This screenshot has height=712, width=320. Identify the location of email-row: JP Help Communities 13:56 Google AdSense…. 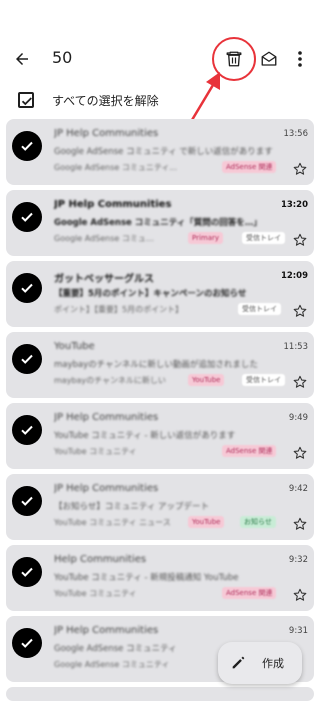
(160, 152).